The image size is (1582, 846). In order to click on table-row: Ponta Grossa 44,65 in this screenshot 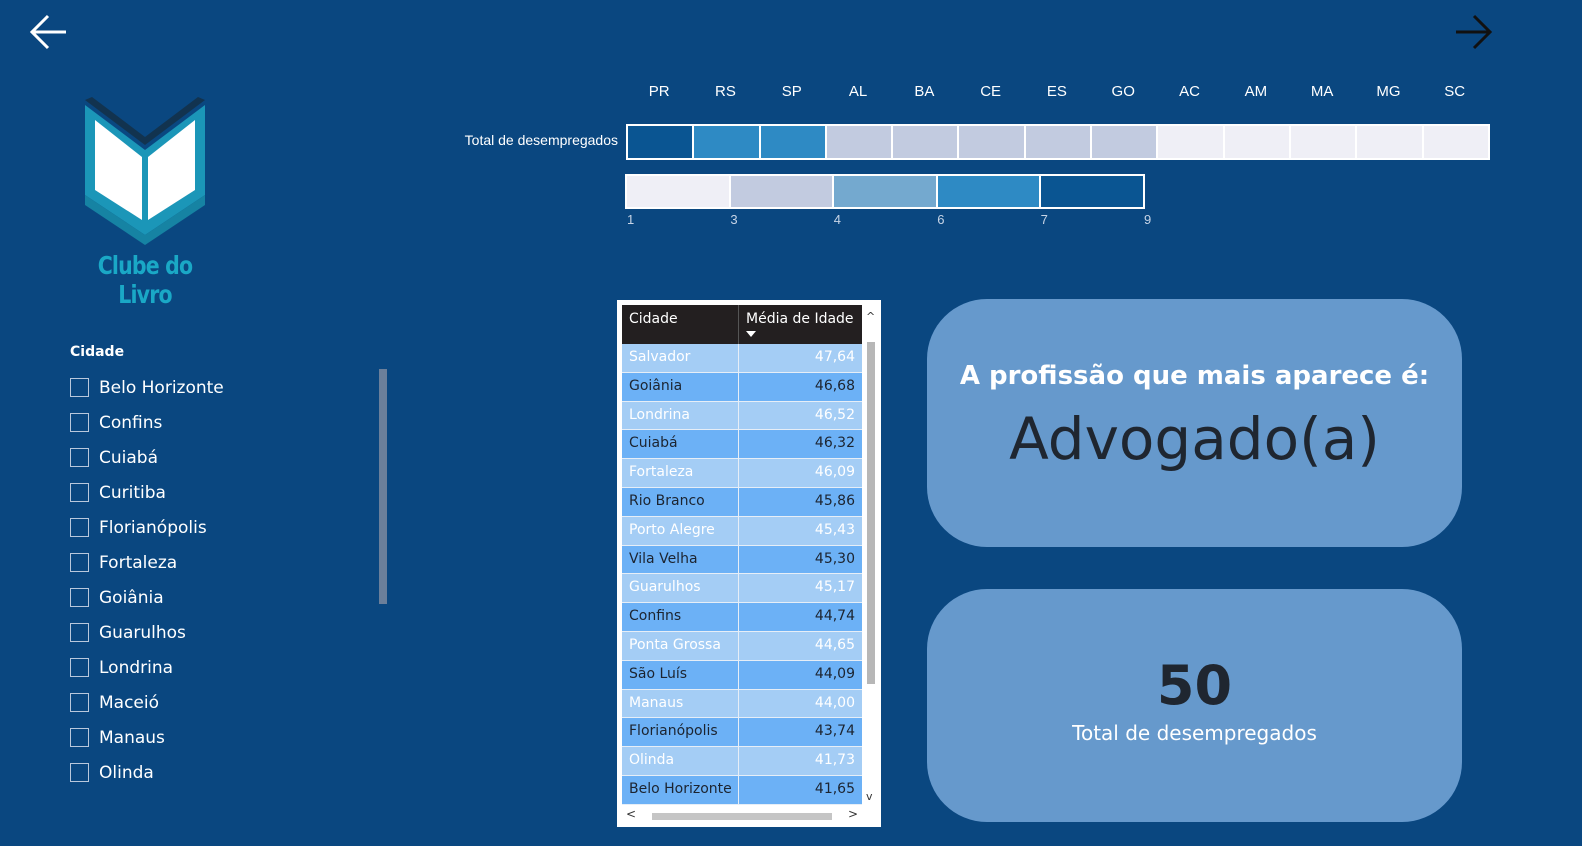, I will do `click(742, 646)`.